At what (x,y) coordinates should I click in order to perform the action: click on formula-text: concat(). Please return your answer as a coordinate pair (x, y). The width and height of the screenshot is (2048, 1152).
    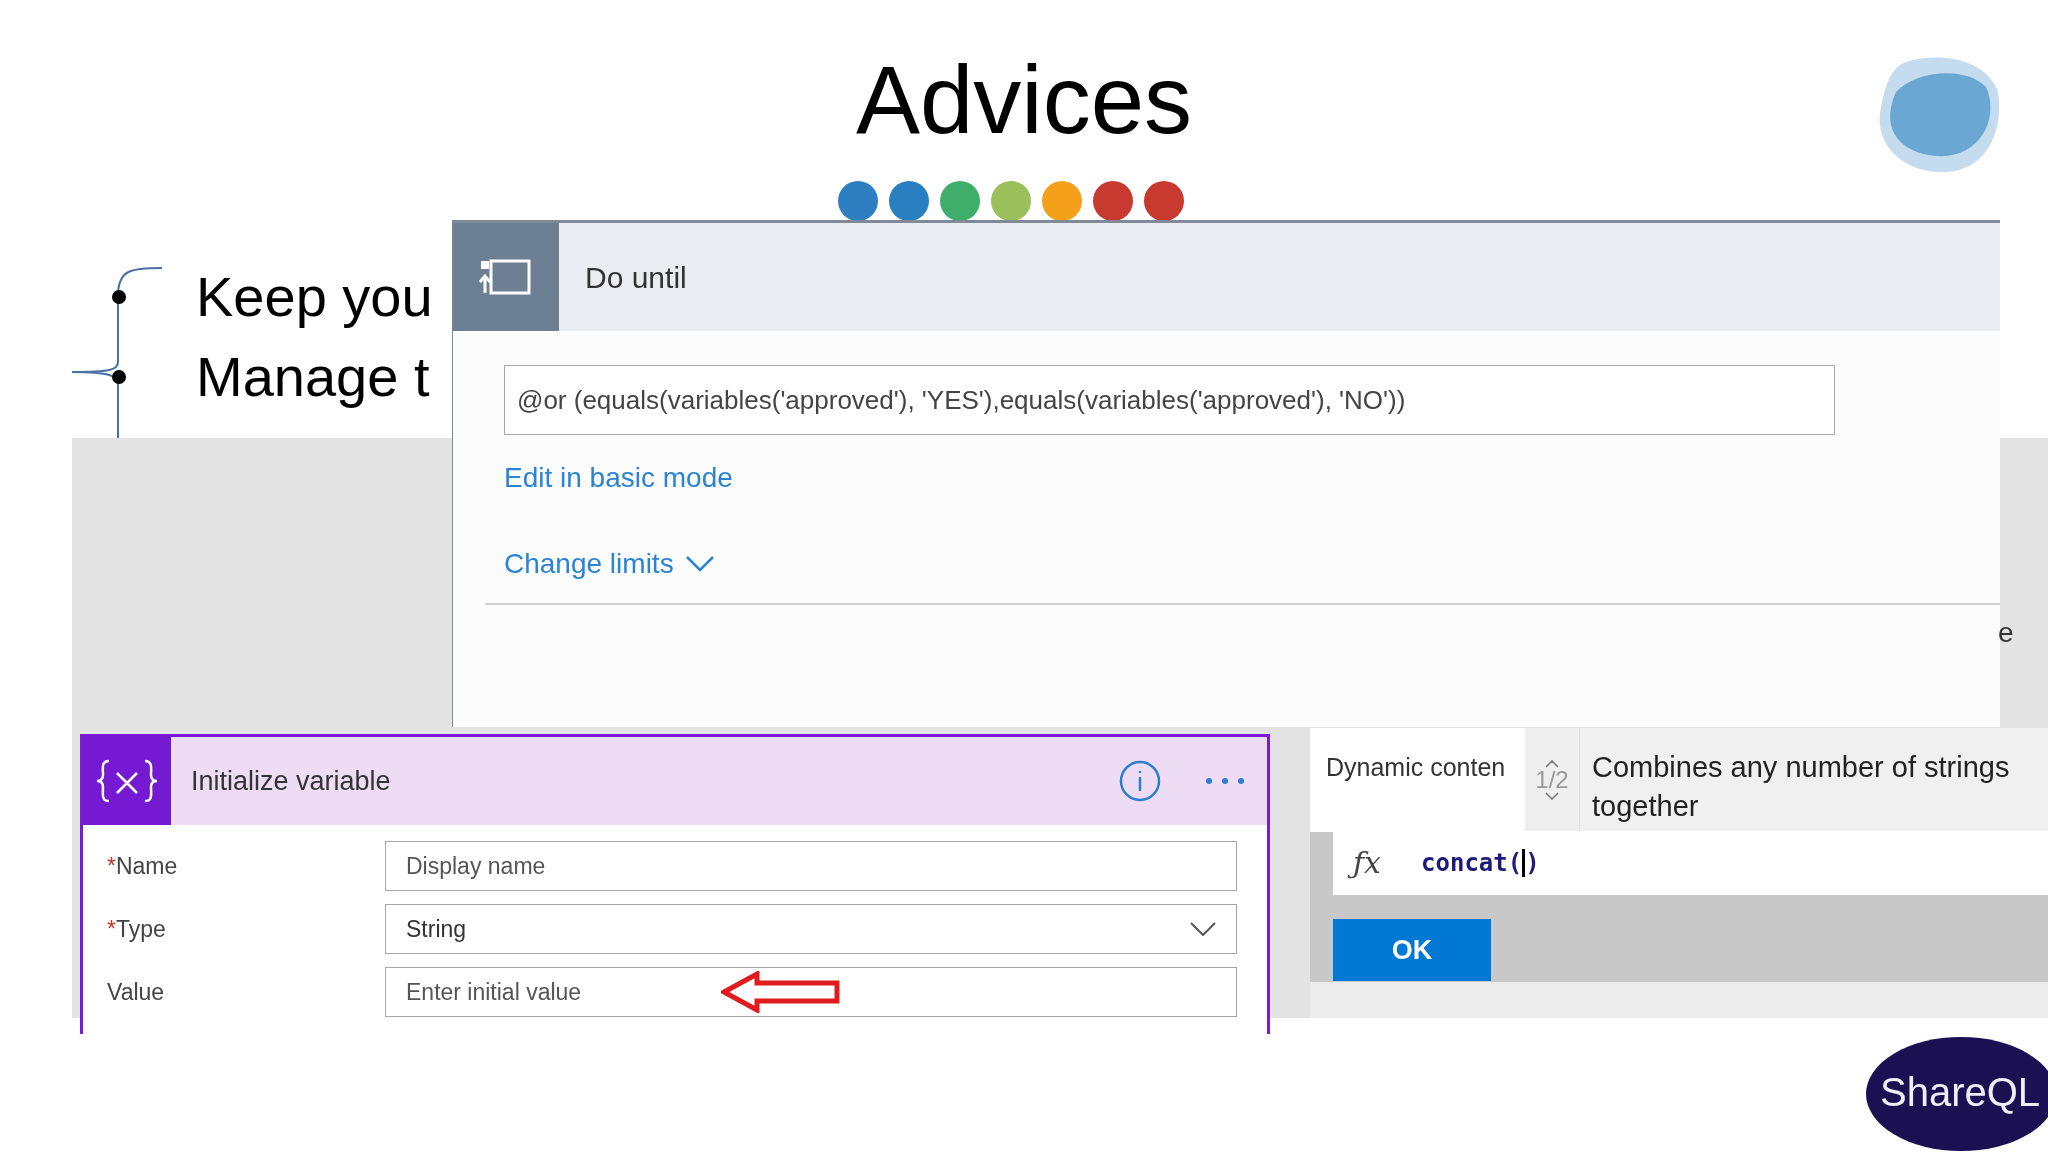
    Looking at the image, I should click on (1480, 863).